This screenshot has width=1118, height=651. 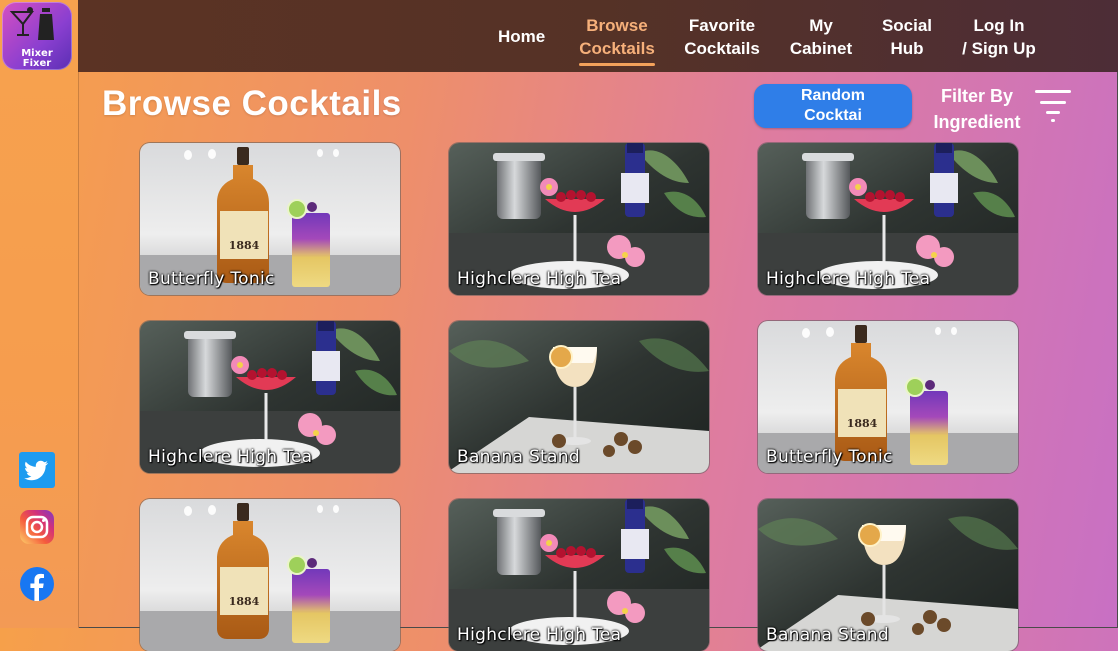 I want to click on app-logo: Mixer Fixer, so click(x=37, y=36).